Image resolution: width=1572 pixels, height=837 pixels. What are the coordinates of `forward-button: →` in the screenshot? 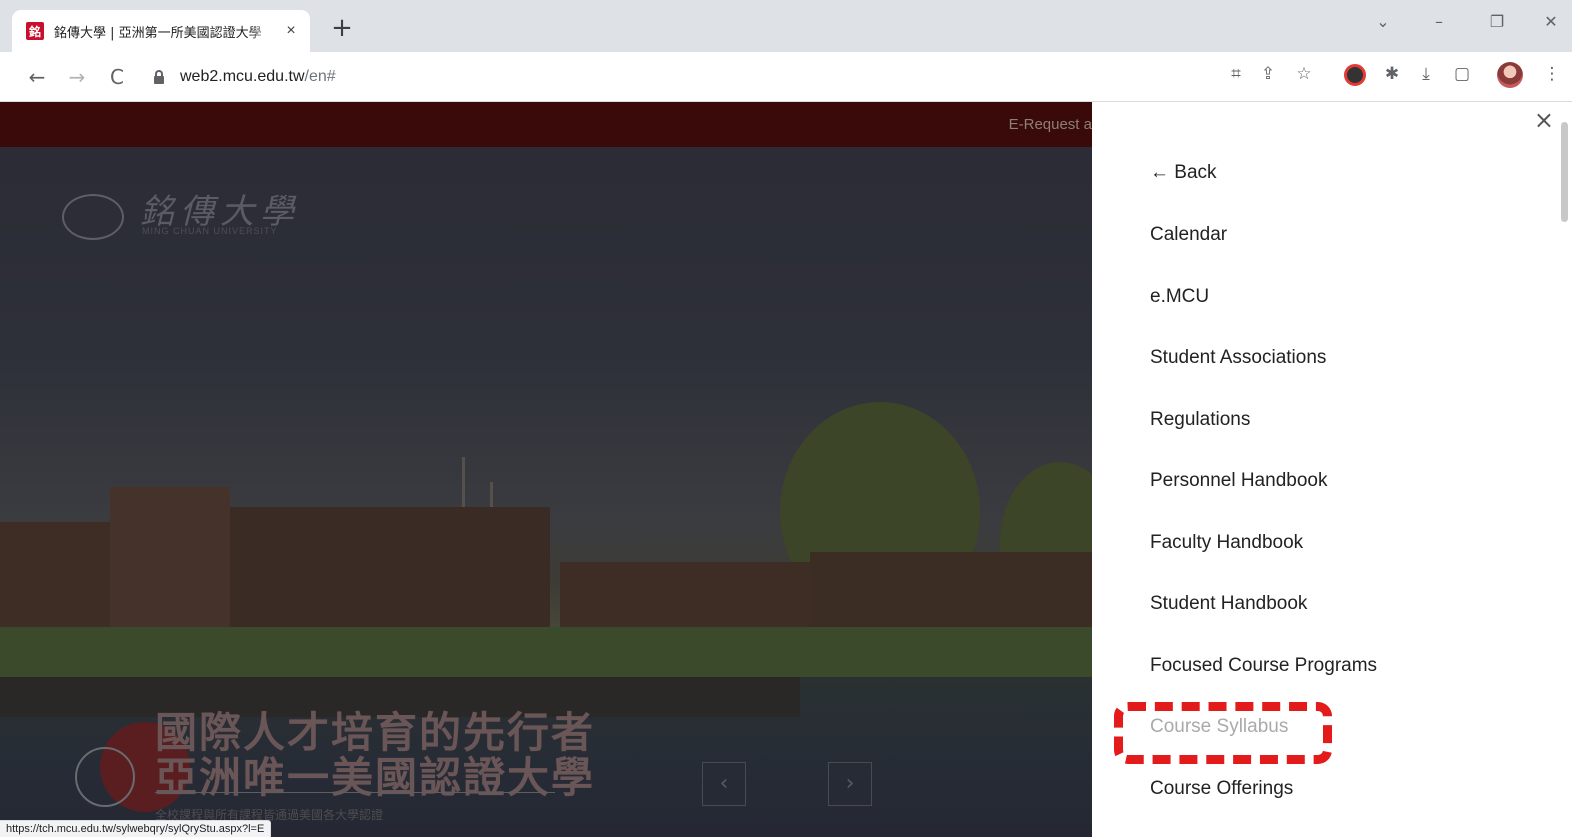 It's located at (77, 77).